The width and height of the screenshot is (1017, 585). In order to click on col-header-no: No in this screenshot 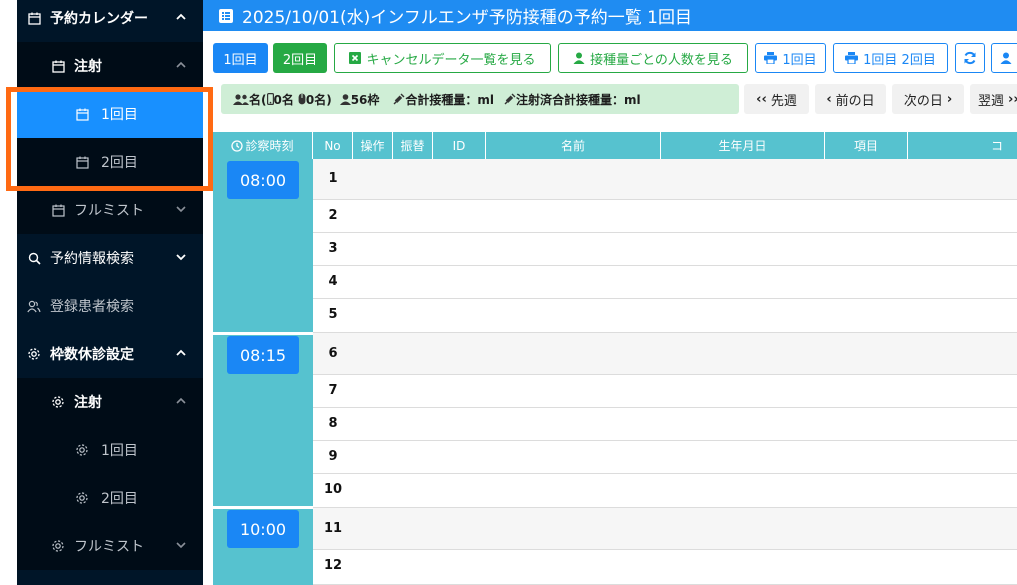, I will do `click(333, 145)`.